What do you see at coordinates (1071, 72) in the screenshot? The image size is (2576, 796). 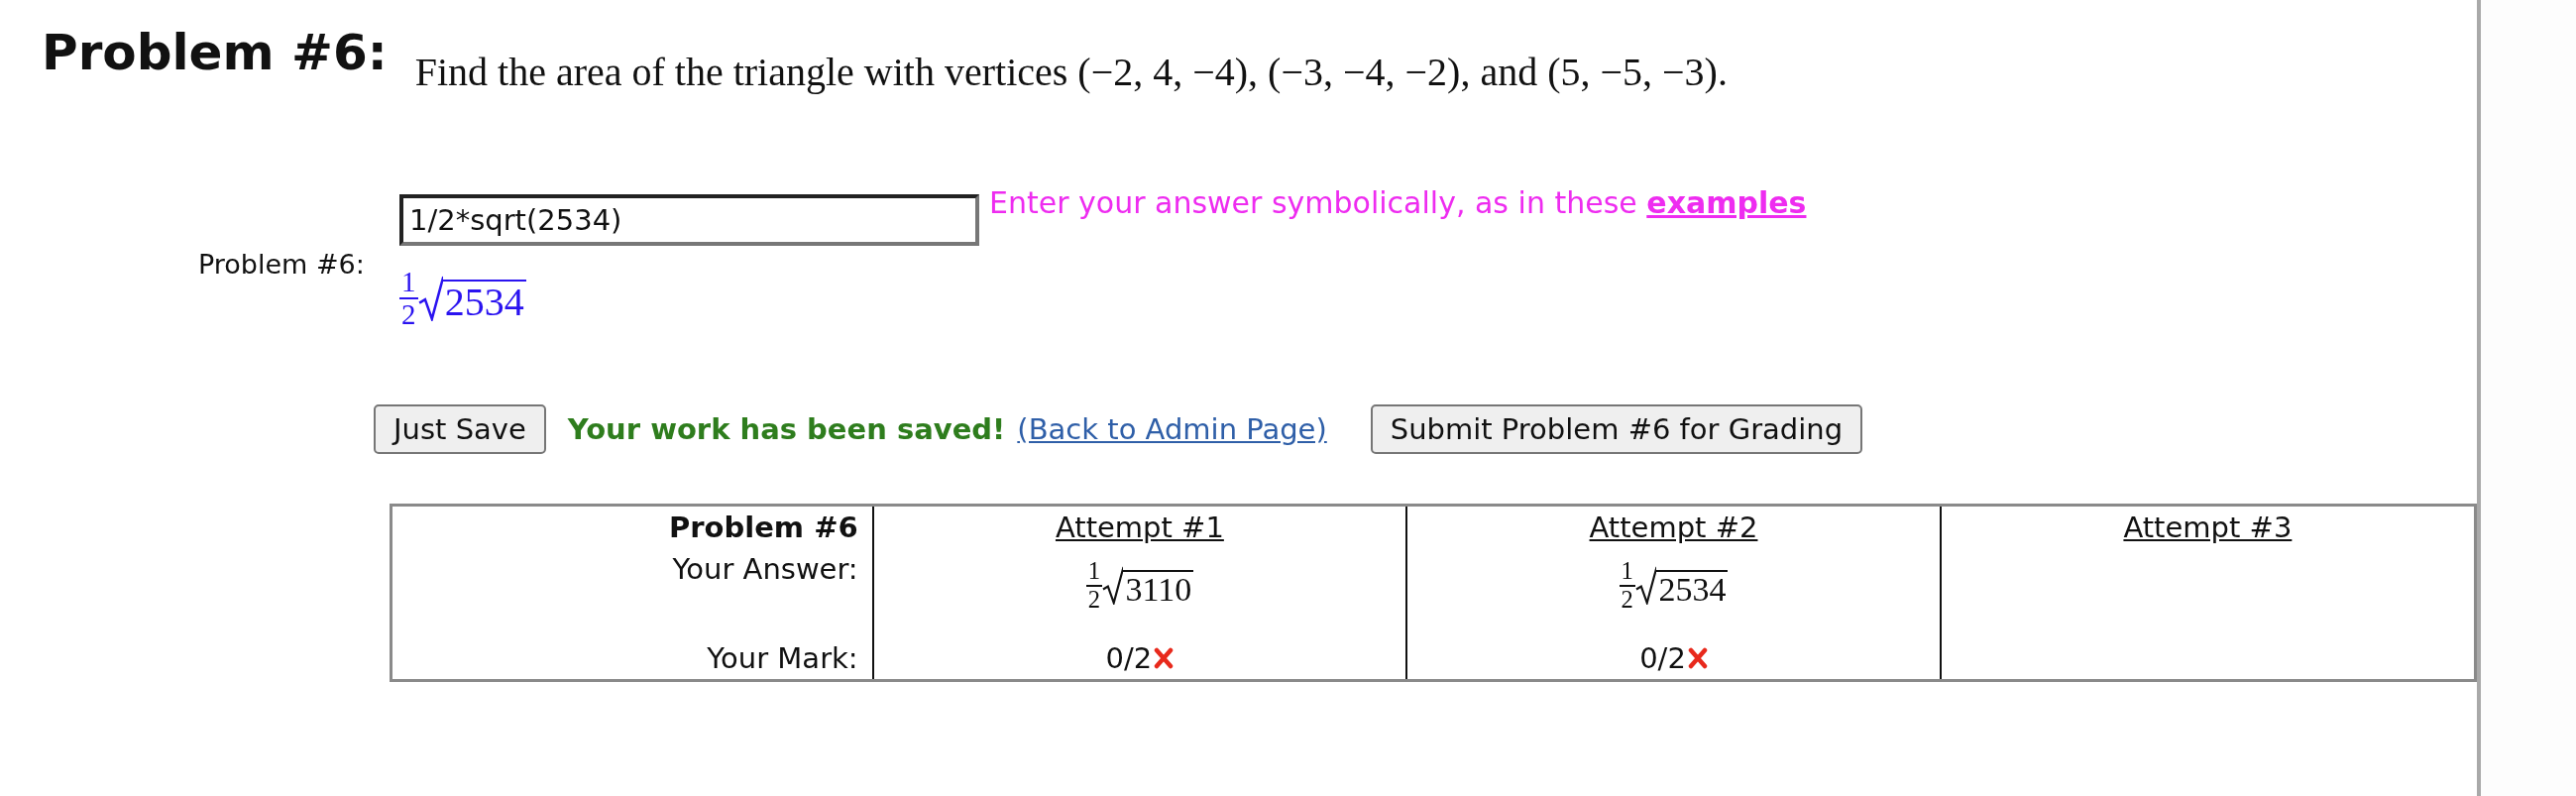 I see `question-text: Find the area of the triangle with vertices (−2, 4, −4), (−3, −4, −2), and (5, −5, −3).` at bounding box center [1071, 72].